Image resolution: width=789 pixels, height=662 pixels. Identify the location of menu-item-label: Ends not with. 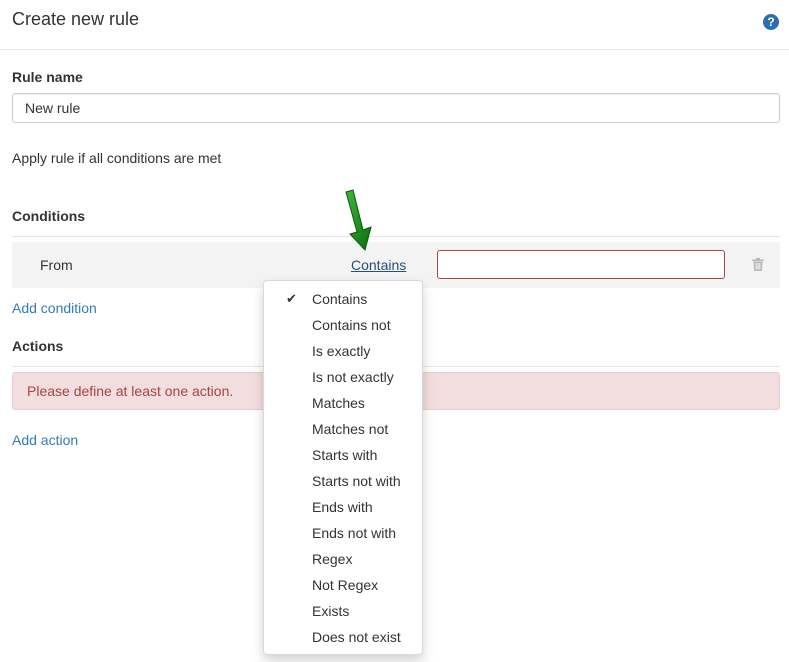
(354, 533).